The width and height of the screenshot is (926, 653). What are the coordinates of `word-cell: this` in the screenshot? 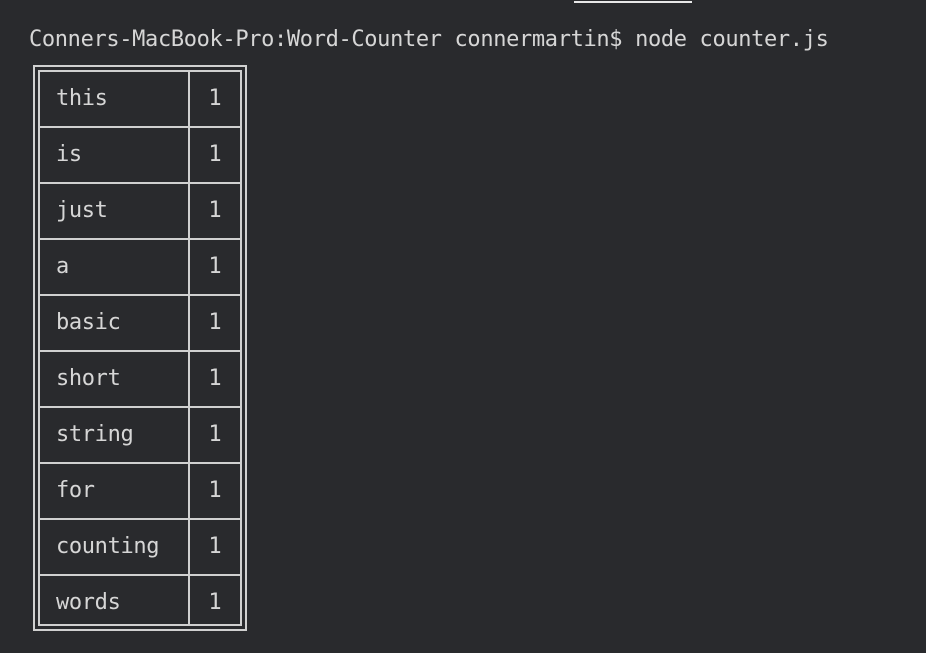 It's located at (82, 98).